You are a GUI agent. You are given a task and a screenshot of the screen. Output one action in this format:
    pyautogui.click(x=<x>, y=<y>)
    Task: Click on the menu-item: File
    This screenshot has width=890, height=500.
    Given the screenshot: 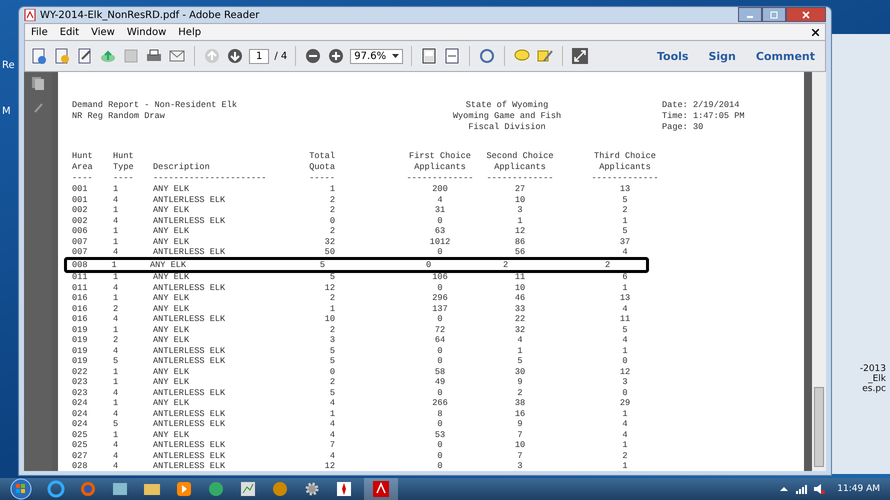 What is the action you would take?
    pyautogui.click(x=39, y=32)
    